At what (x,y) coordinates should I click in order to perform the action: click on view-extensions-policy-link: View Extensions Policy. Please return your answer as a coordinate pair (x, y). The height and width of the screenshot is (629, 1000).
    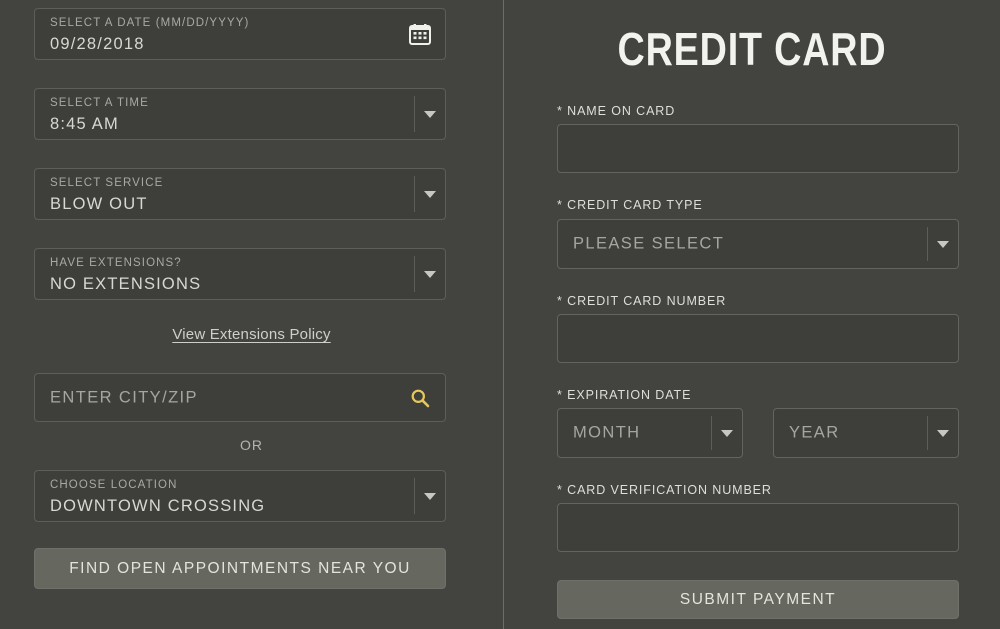
    Looking at the image, I should click on (251, 334).